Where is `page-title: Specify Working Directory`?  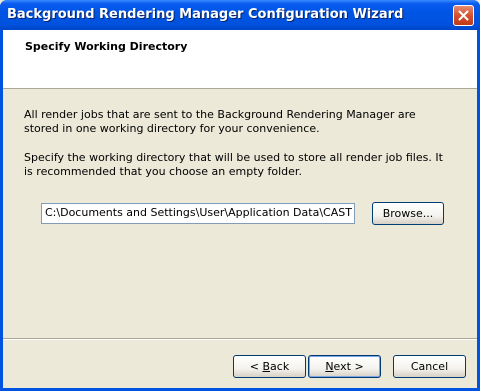 page-title: Specify Working Directory is located at coordinates (106, 46).